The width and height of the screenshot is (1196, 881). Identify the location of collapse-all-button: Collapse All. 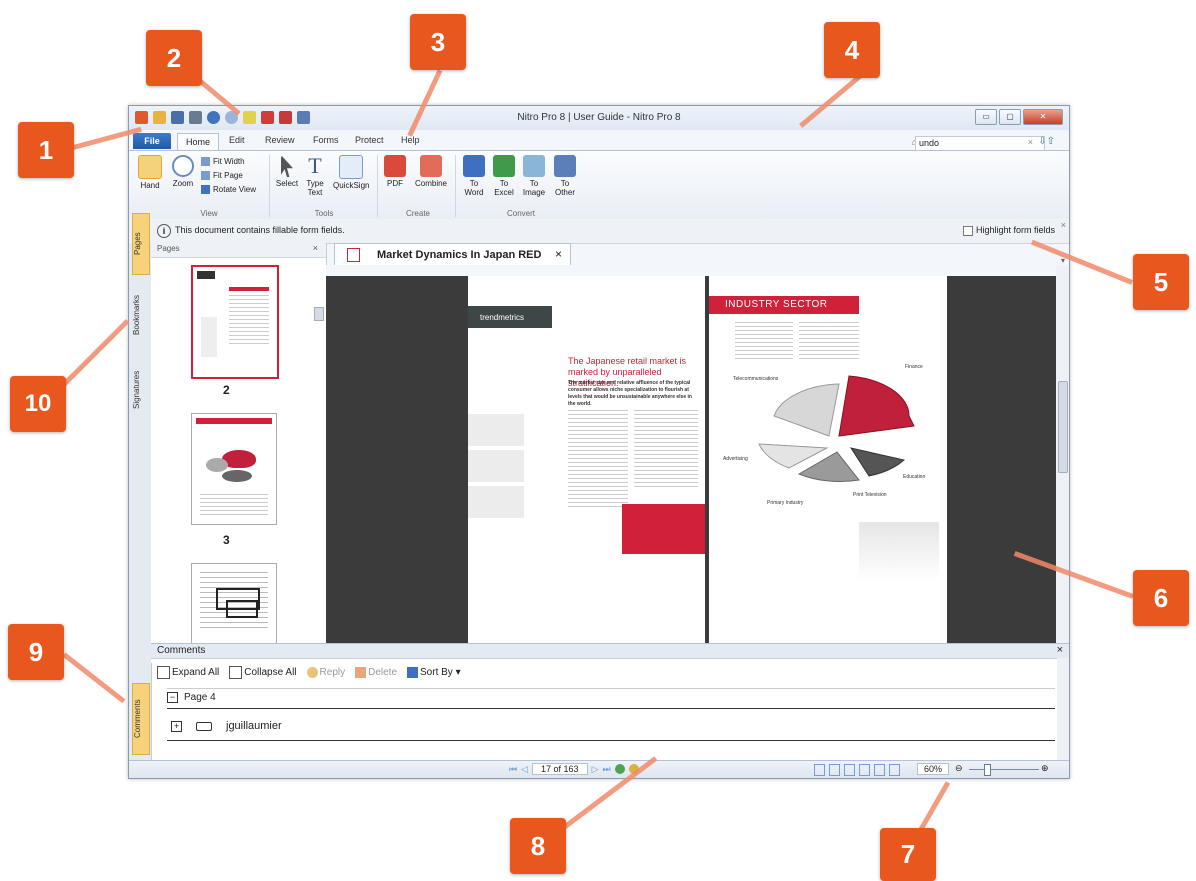
(263, 672).